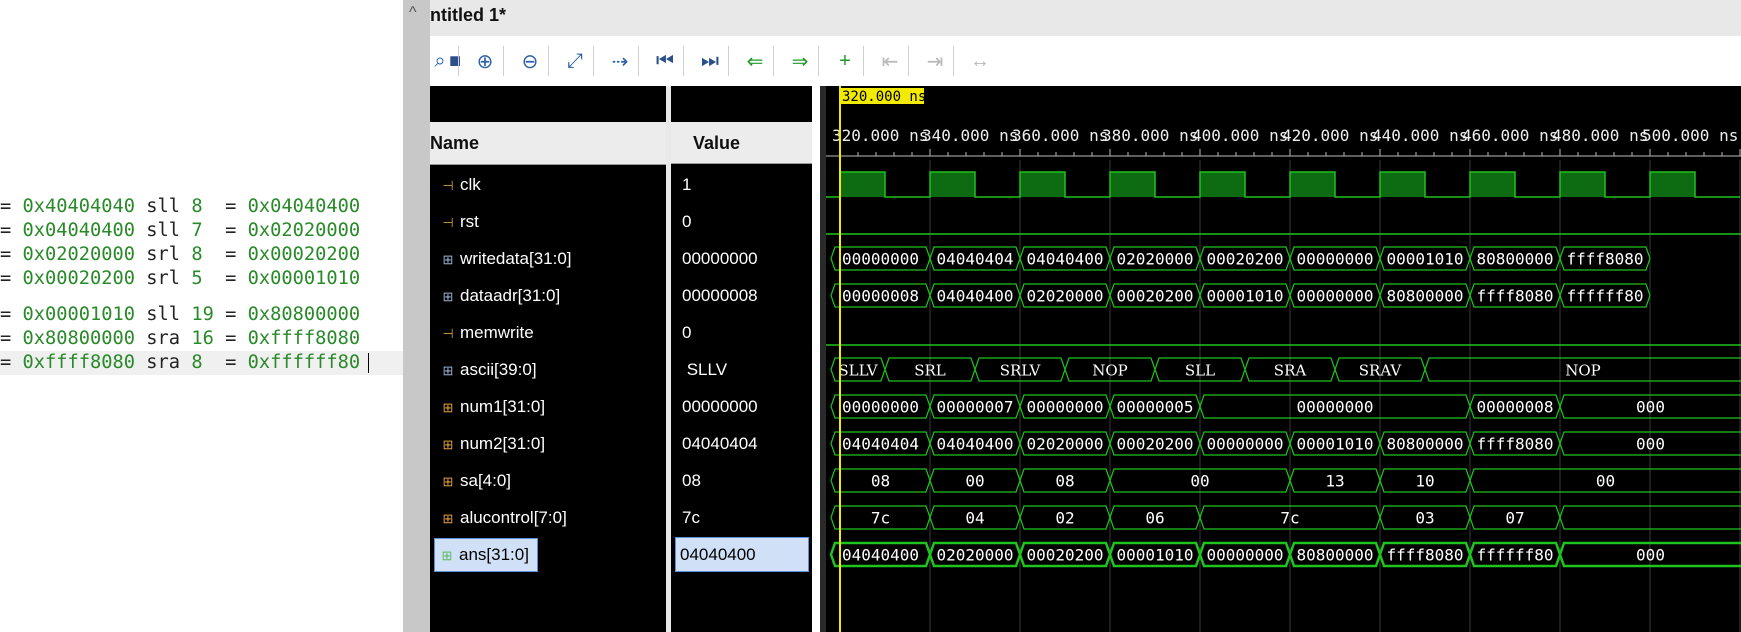 This screenshot has width=1741, height=632. Describe the element at coordinates (304, 362) in the screenshot. I see `result-value: 0xffffff80` at that location.